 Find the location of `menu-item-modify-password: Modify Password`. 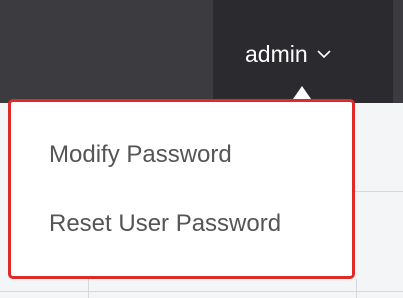

menu-item-modify-password: Modify Password is located at coordinates (140, 155).